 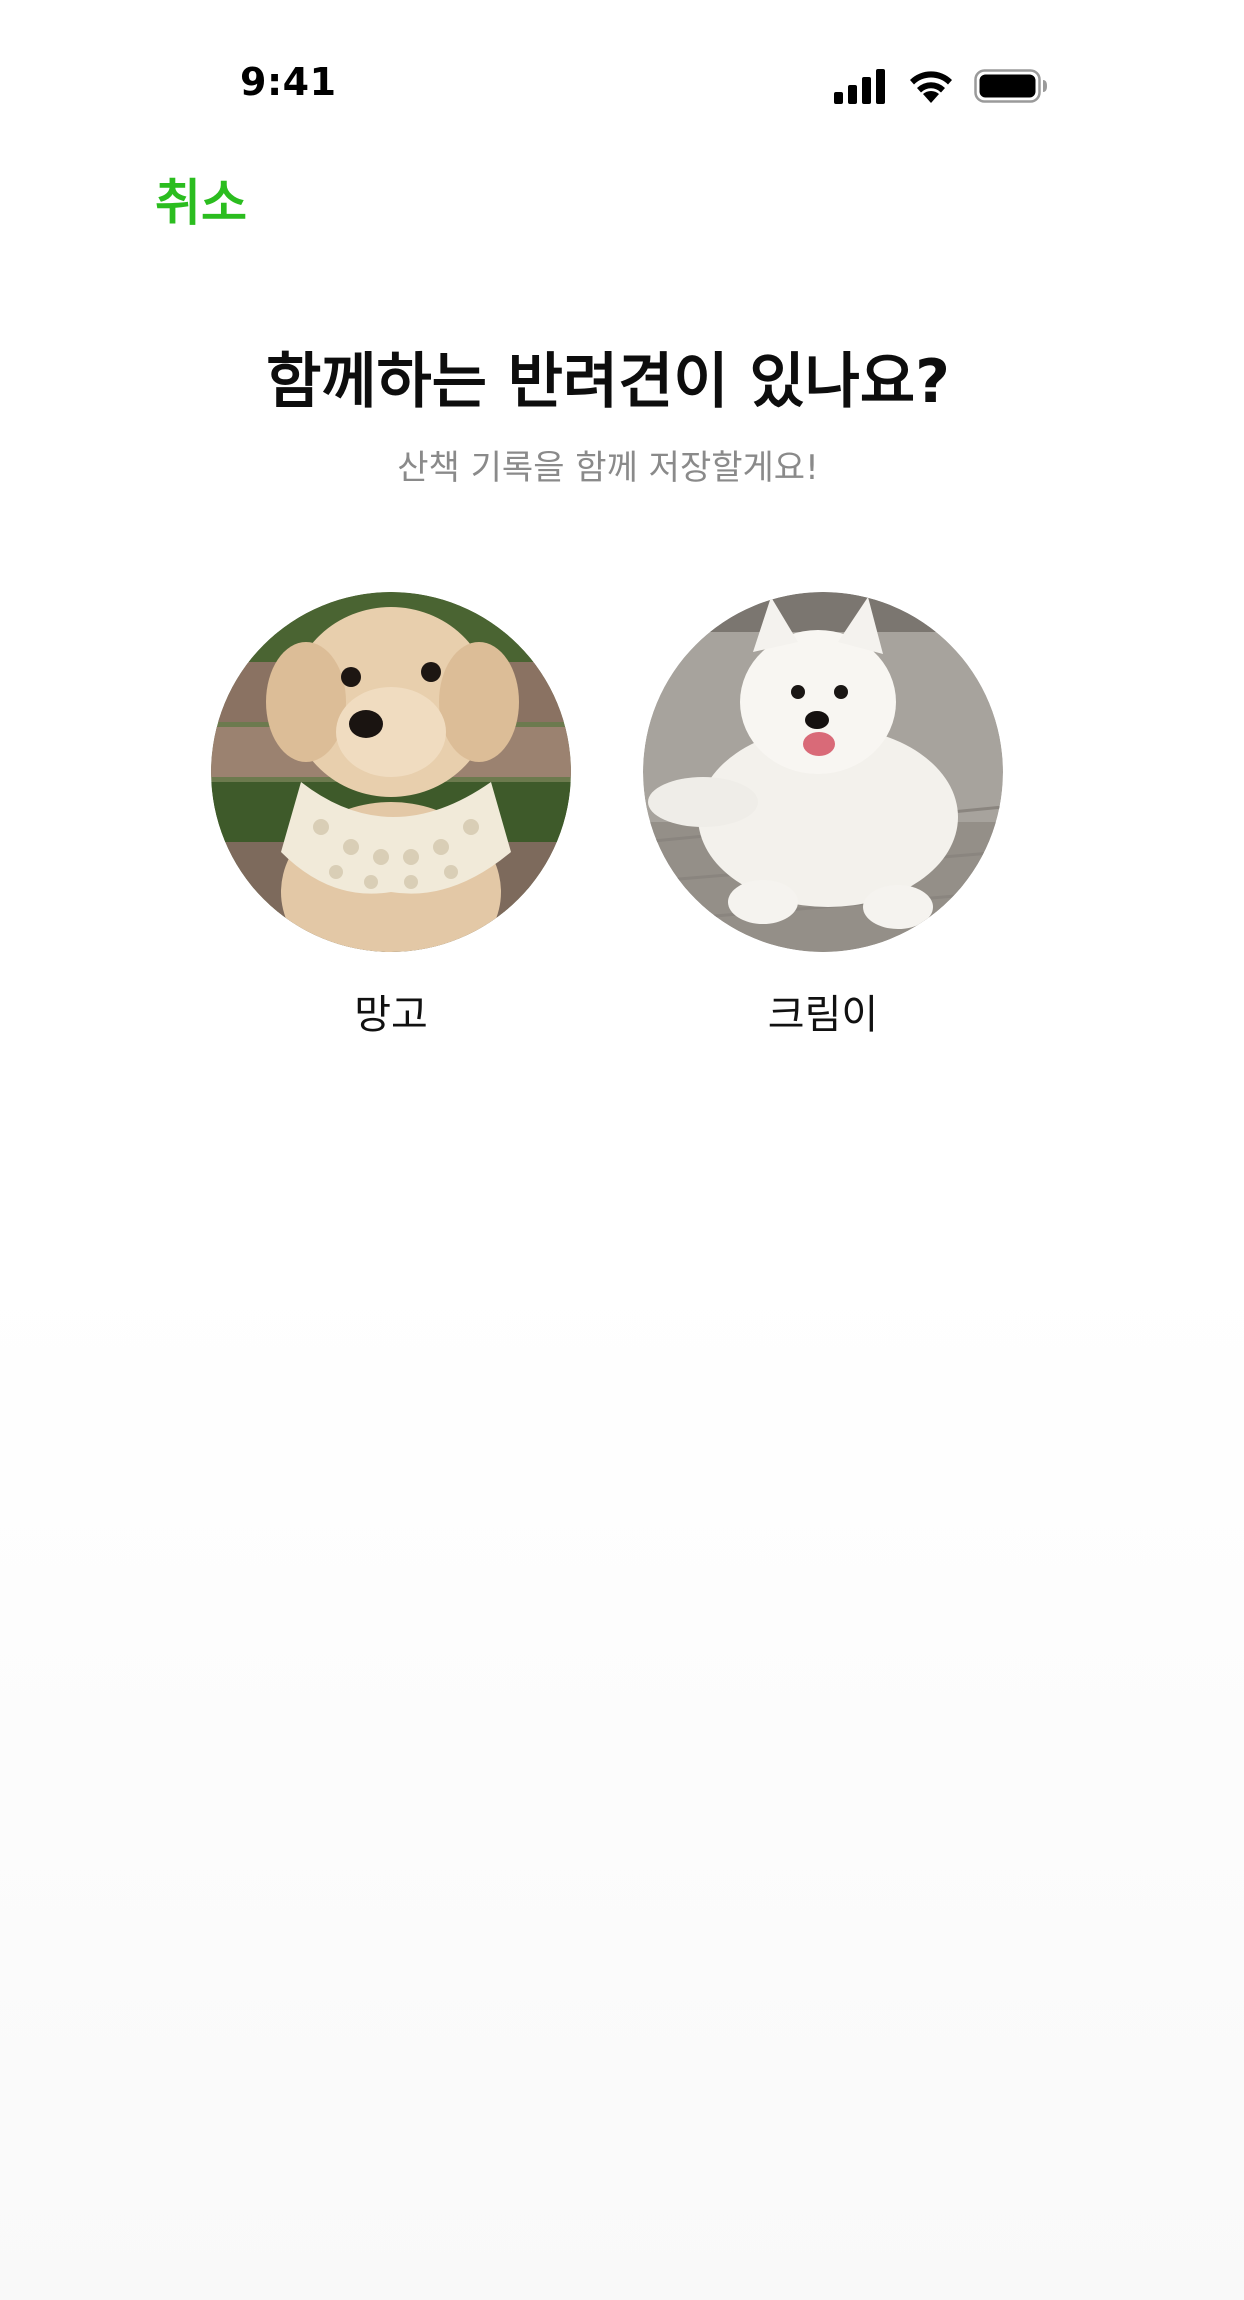 I want to click on cancel-button: 취소, so click(x=201, y=203).